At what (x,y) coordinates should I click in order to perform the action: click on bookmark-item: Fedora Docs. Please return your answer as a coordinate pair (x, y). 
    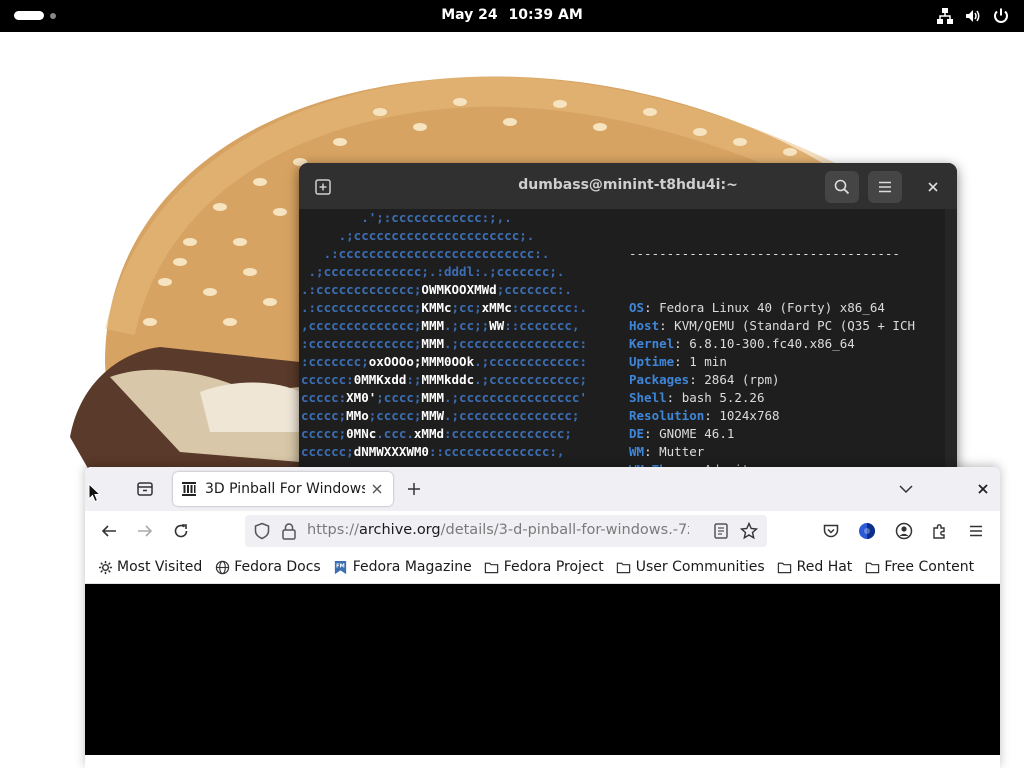
    Looking at the image, I should click on (267, 567).